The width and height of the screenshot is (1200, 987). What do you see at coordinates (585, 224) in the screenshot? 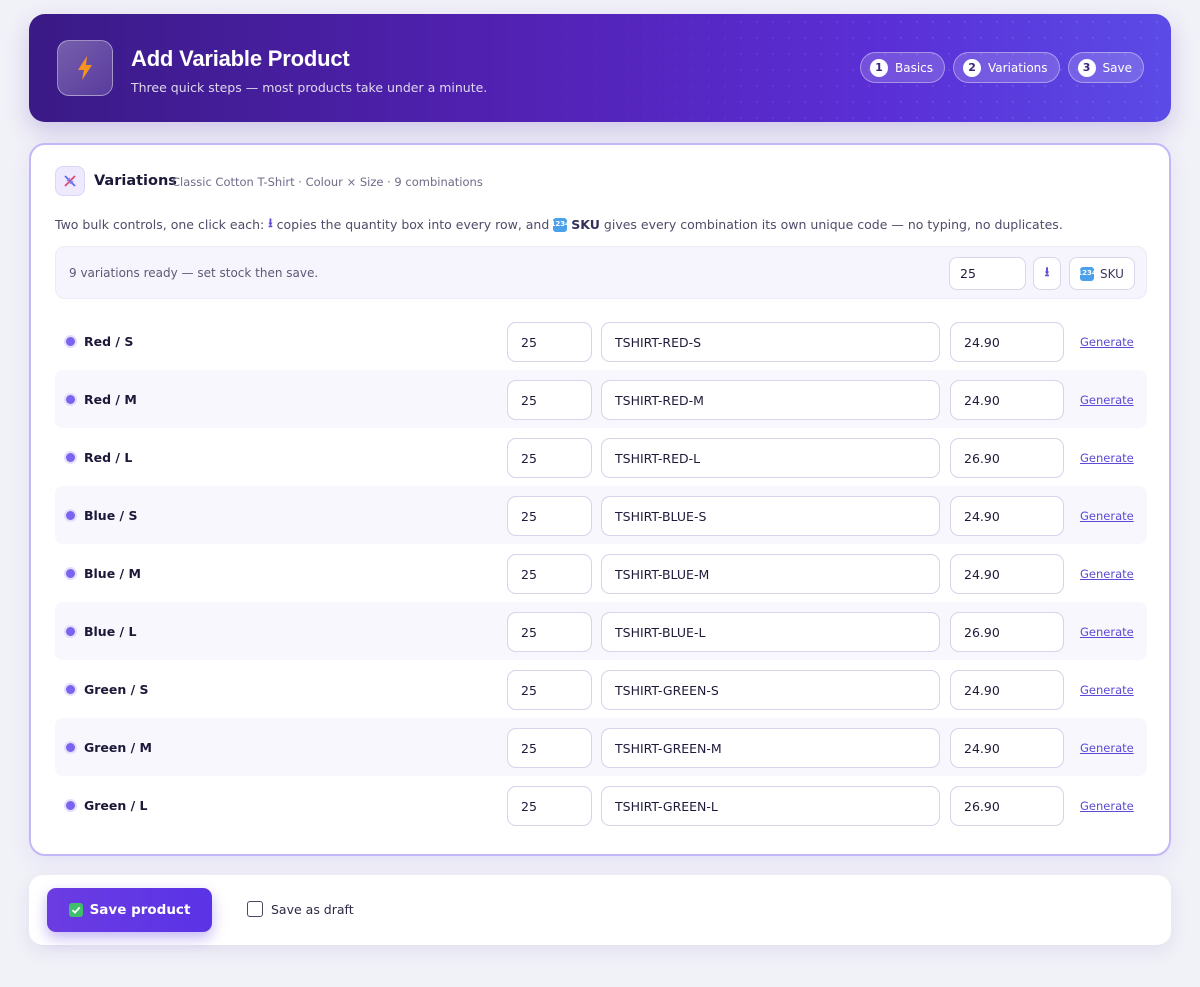
I see `hint-sku-label: SKU` at bounding box center [585, 224].